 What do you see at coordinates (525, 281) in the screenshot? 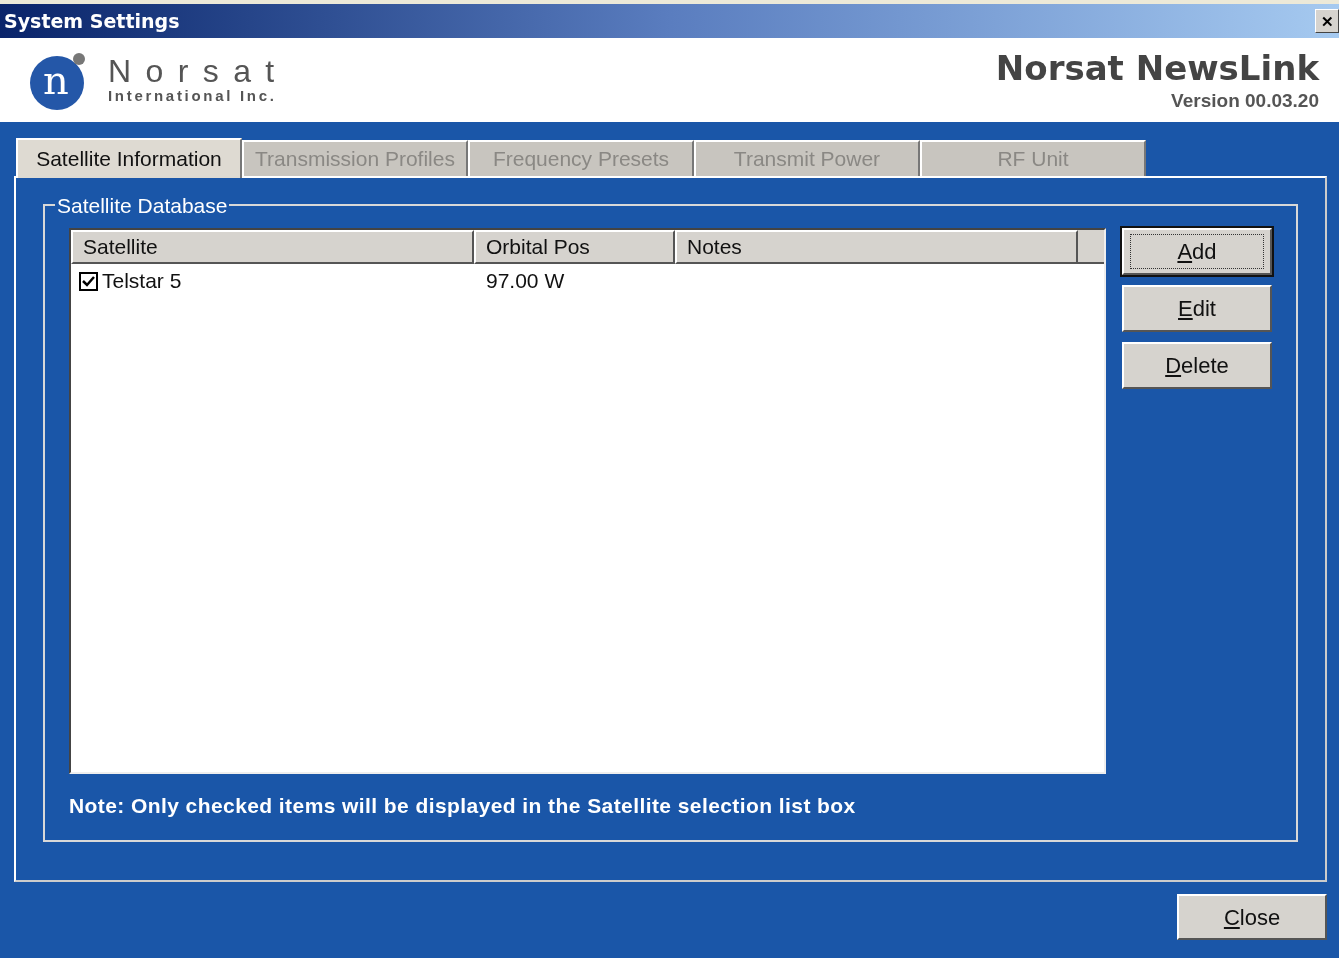
I see `table-cell-text: 97.00 W` at bounding box center [525, 281].